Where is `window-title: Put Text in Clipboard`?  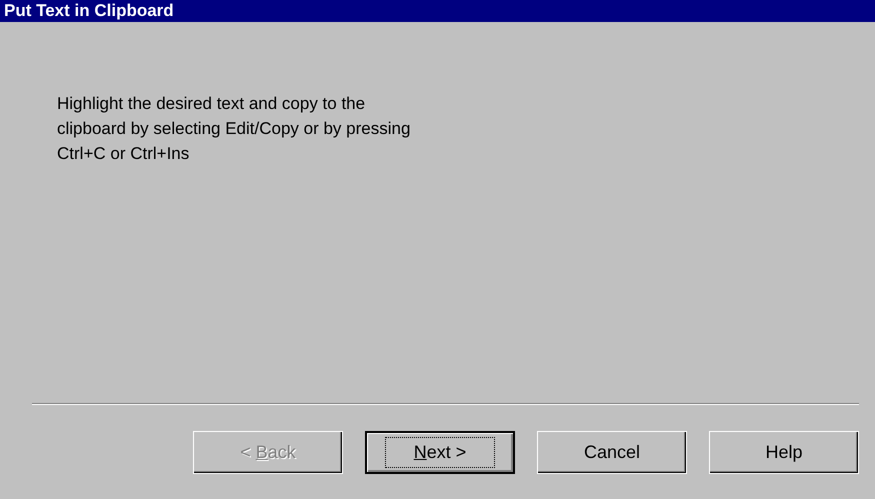
window-title: Put Text in Clipboard is located at coordinates (437, 11).